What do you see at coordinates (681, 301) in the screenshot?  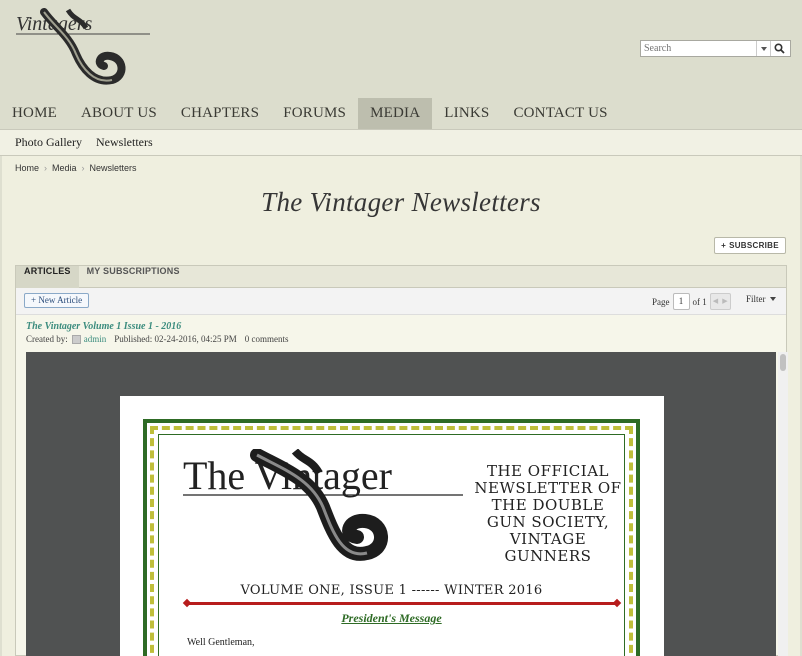 I see `page-number-input: 1` at bounding box center [681, 301].